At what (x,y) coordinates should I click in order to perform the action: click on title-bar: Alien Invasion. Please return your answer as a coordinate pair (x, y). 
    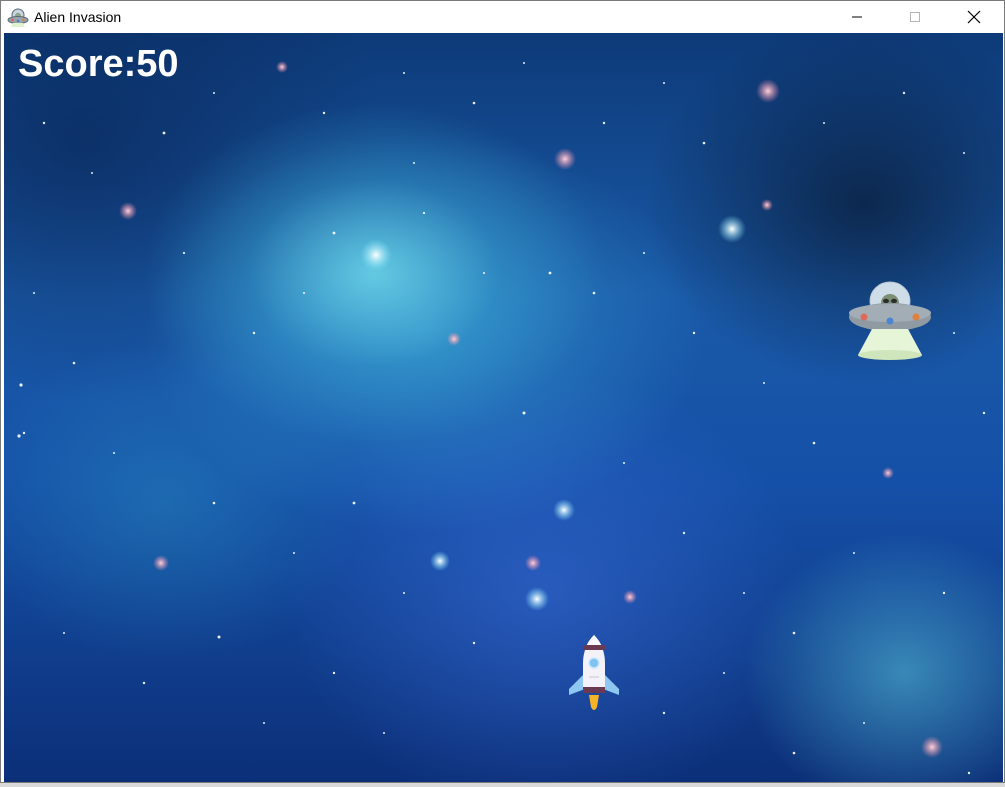
    Looking at the image, I should click on (502, 17).